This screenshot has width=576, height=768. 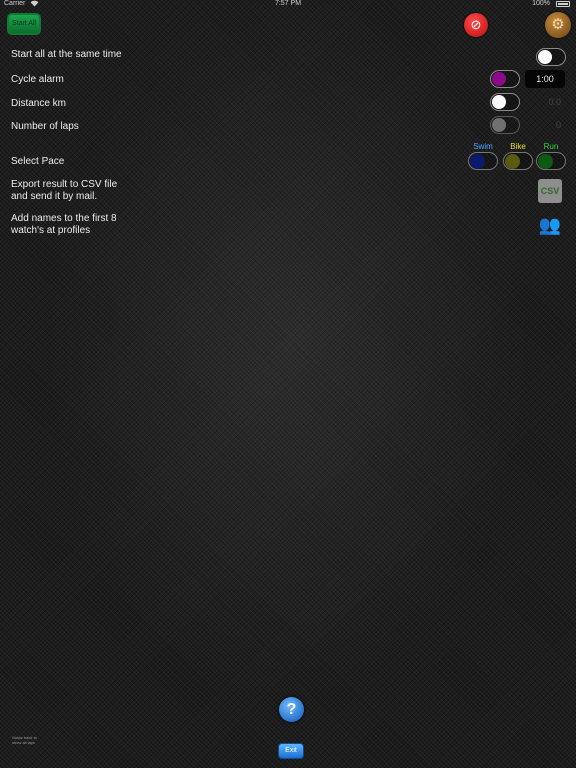 I want to click on select-pace-label: Select Pace, so click(x=38, y=161).